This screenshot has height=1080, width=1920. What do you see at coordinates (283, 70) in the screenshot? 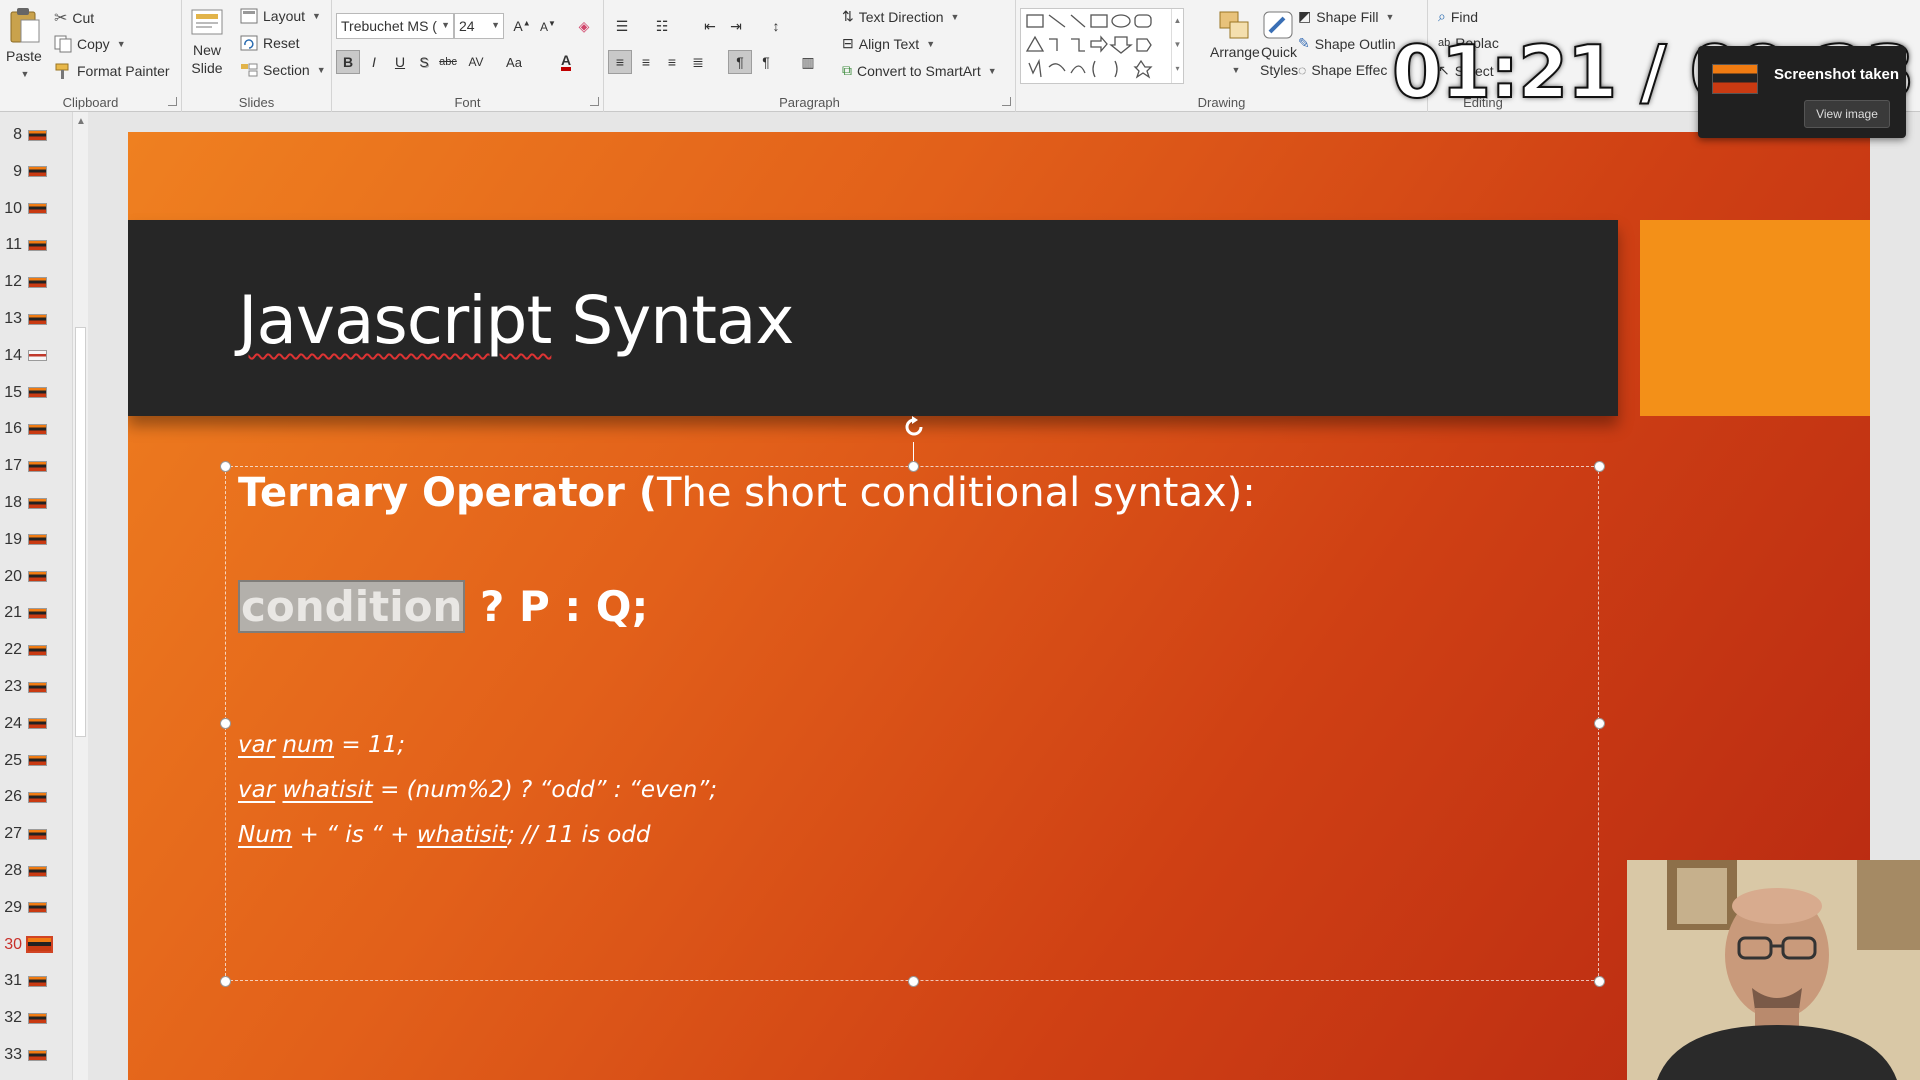
I see `section-button: Section ▼` at bounding box center [283, 70].